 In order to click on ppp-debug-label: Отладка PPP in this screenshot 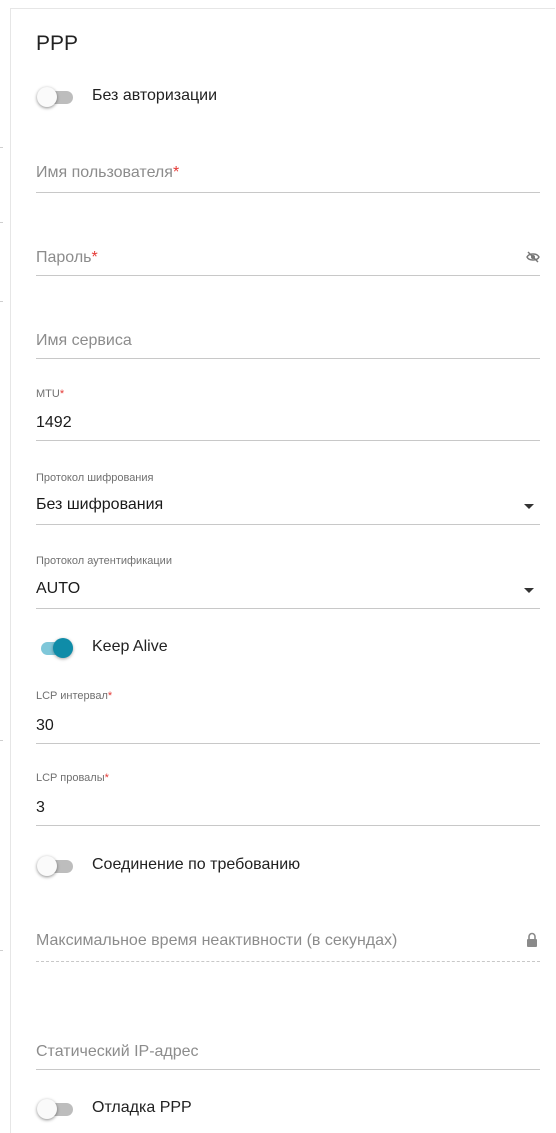, I will do `click(142, 1107)`.